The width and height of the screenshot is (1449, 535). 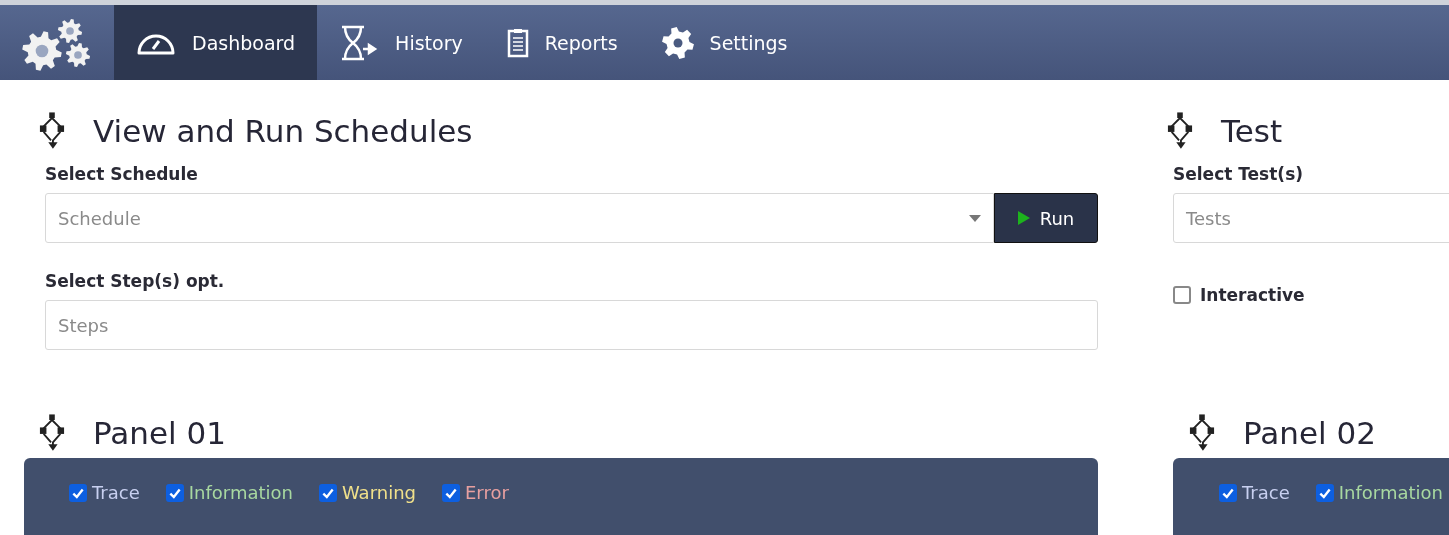 What do you see at coordinates (1046, 218) in the screenshot?
I see `run-button: Run` at bounding box center [1046, 218].